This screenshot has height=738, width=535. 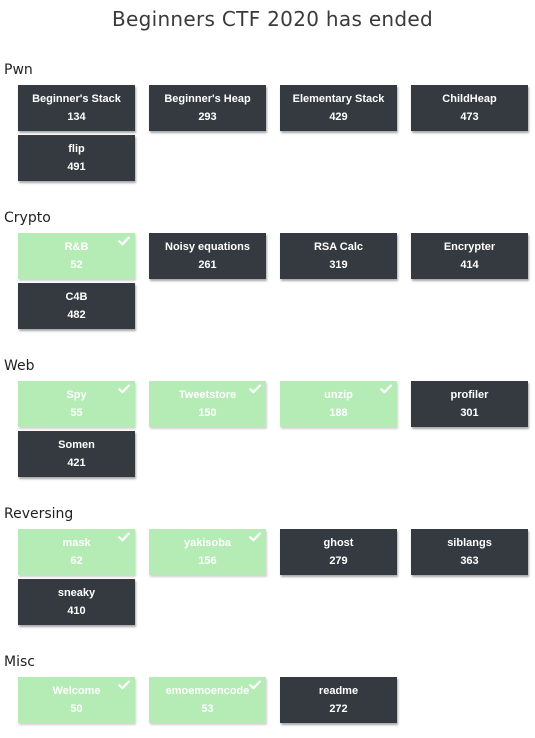 What do you see at coordinates (207, 700) in the screenshot?
I see `challenge-button: emoemoencode 53` at bounding box center [207, 700].